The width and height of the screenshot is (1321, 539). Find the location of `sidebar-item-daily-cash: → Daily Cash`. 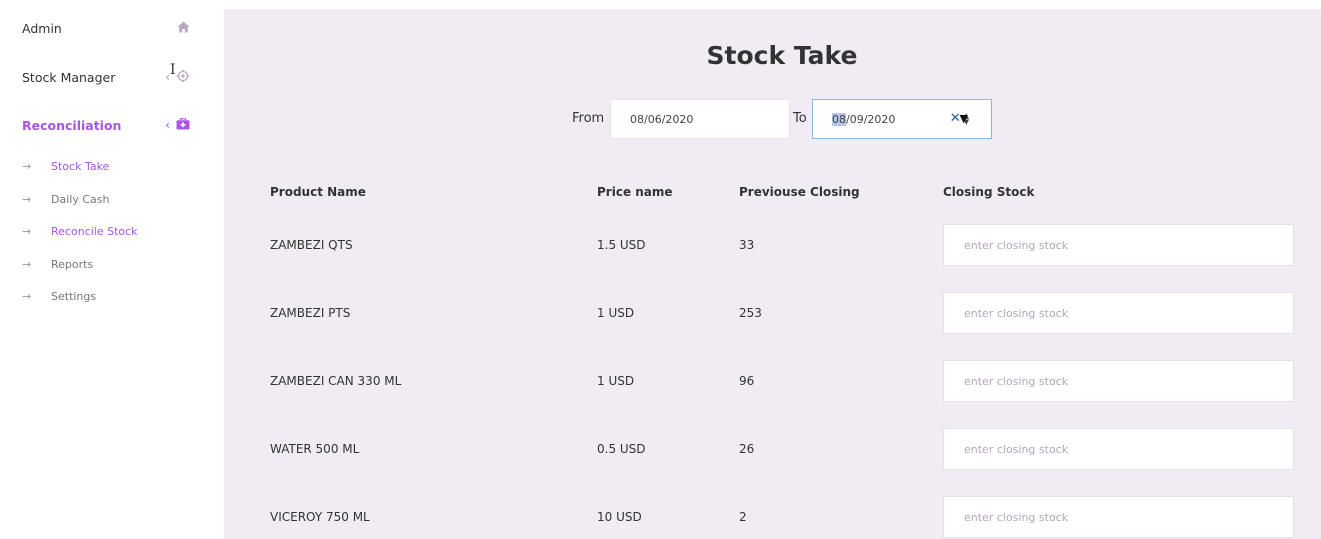

sidebar-item-daily-cash: → Daily Cash is located at coordinates (65, 199).